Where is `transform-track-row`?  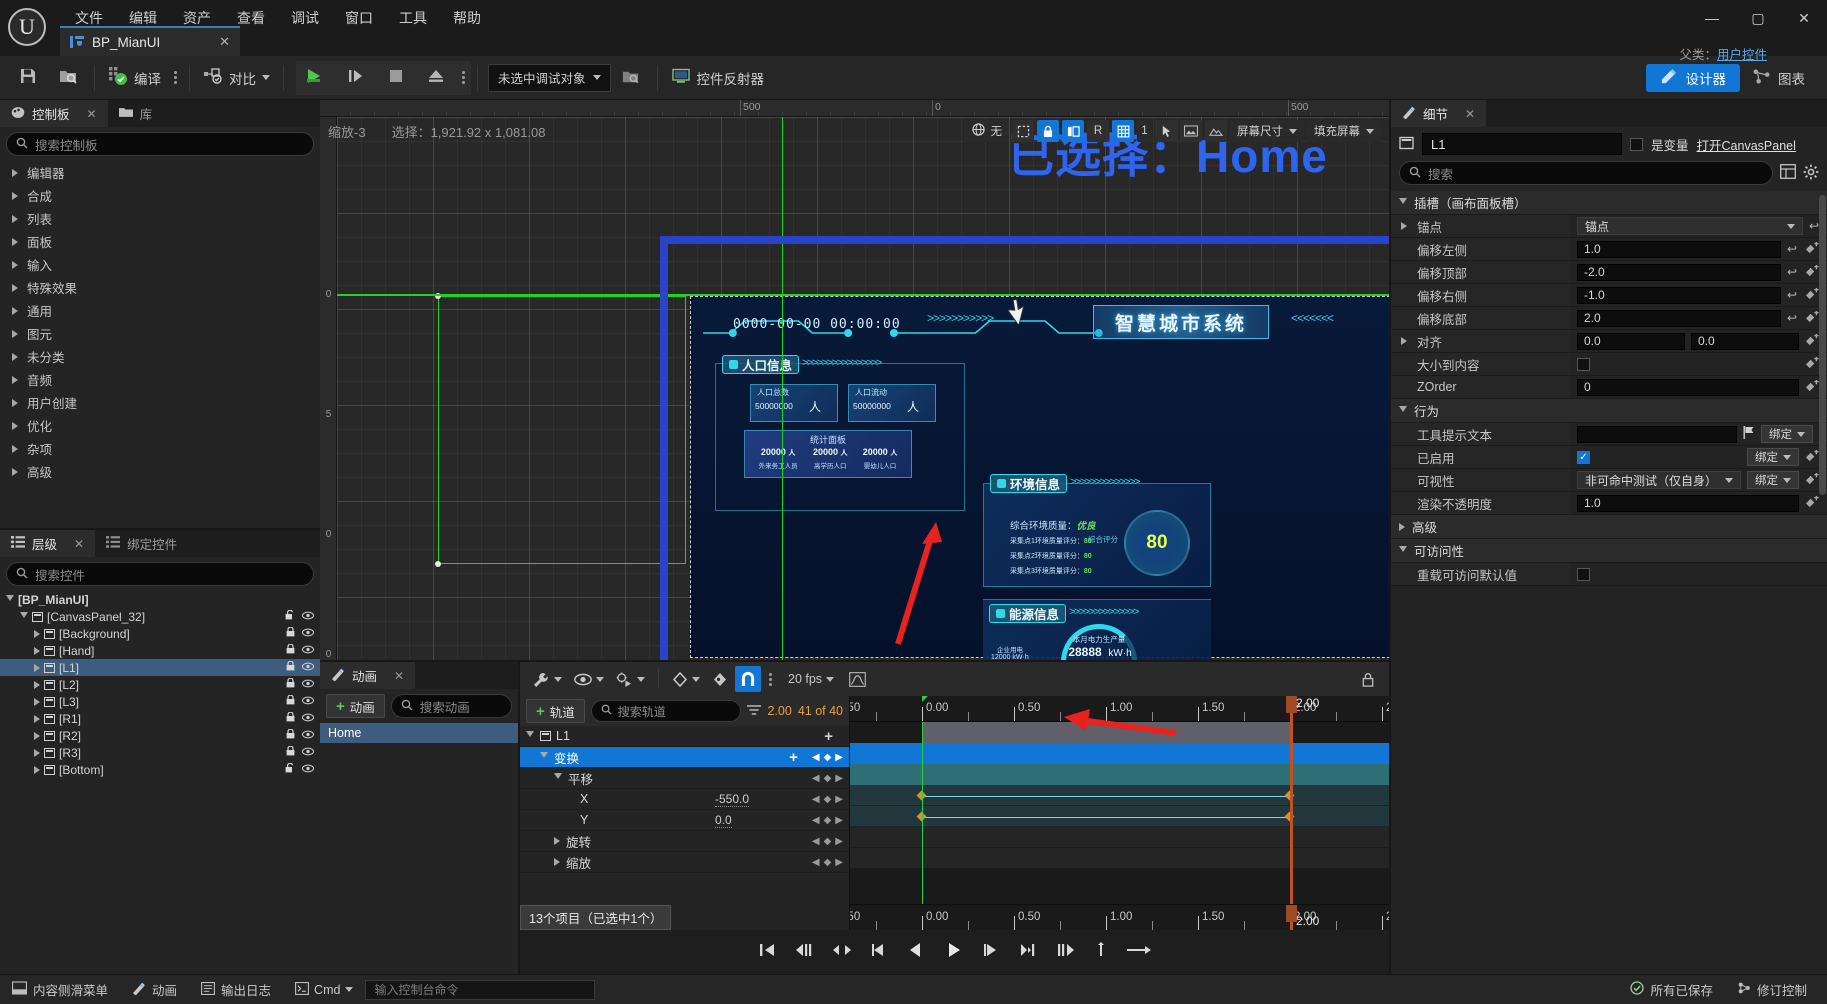
transform-track-row is located at coordinates (1119, 753).